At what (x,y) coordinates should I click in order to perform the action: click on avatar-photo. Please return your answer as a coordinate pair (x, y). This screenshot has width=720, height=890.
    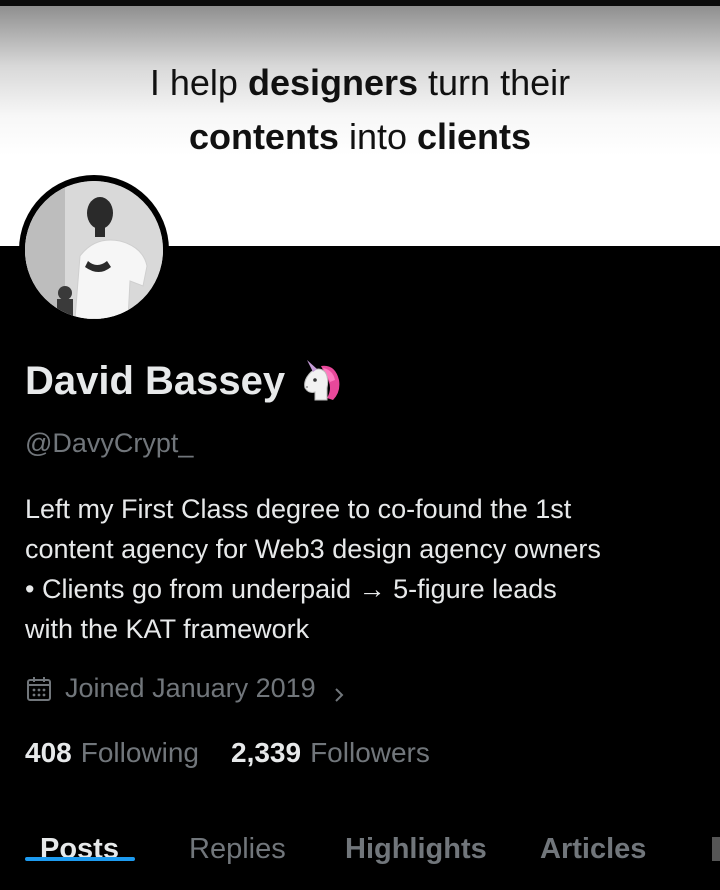
    Looking at the image, I should click on (94, 250).